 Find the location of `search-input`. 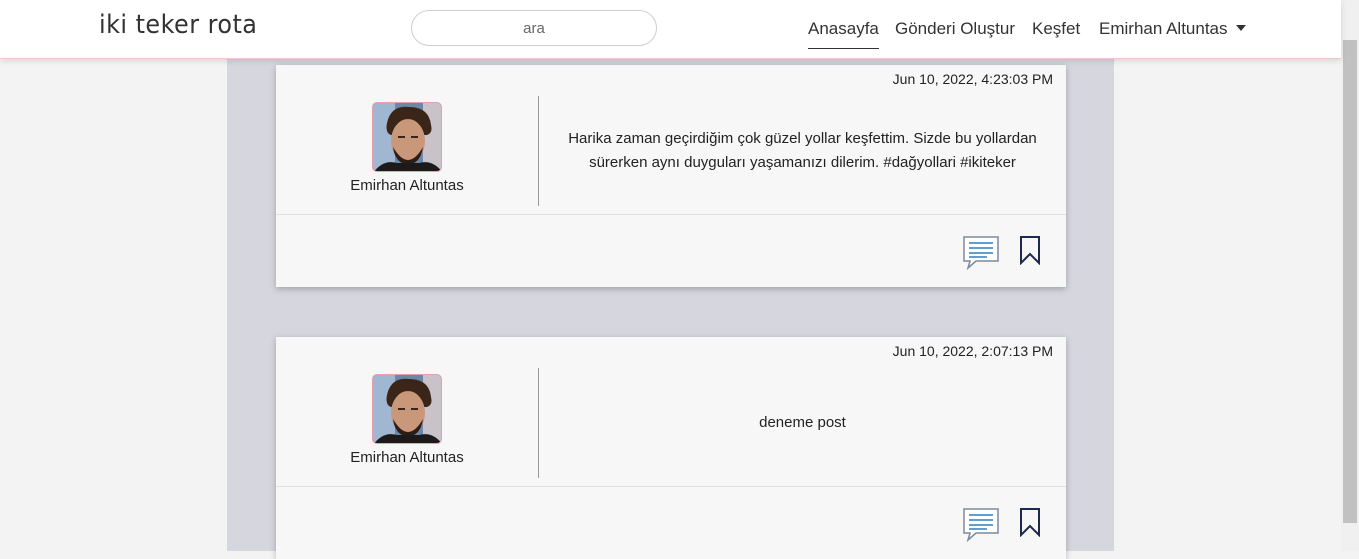

search-input is located at coordinates (534, 28).